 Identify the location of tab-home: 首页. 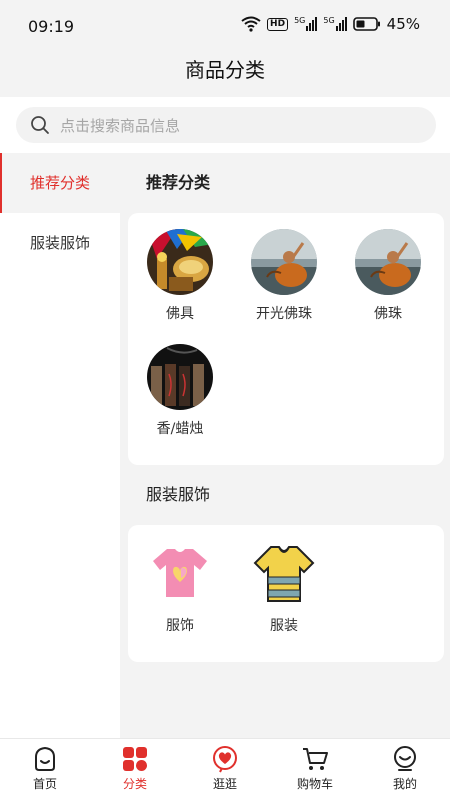
(45, 770).